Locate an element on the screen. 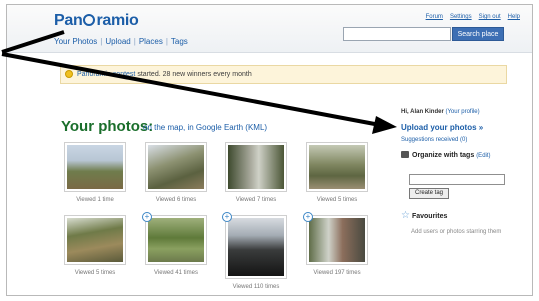  edit-tags-link: (Edit) is located at coordinates (483, 156).